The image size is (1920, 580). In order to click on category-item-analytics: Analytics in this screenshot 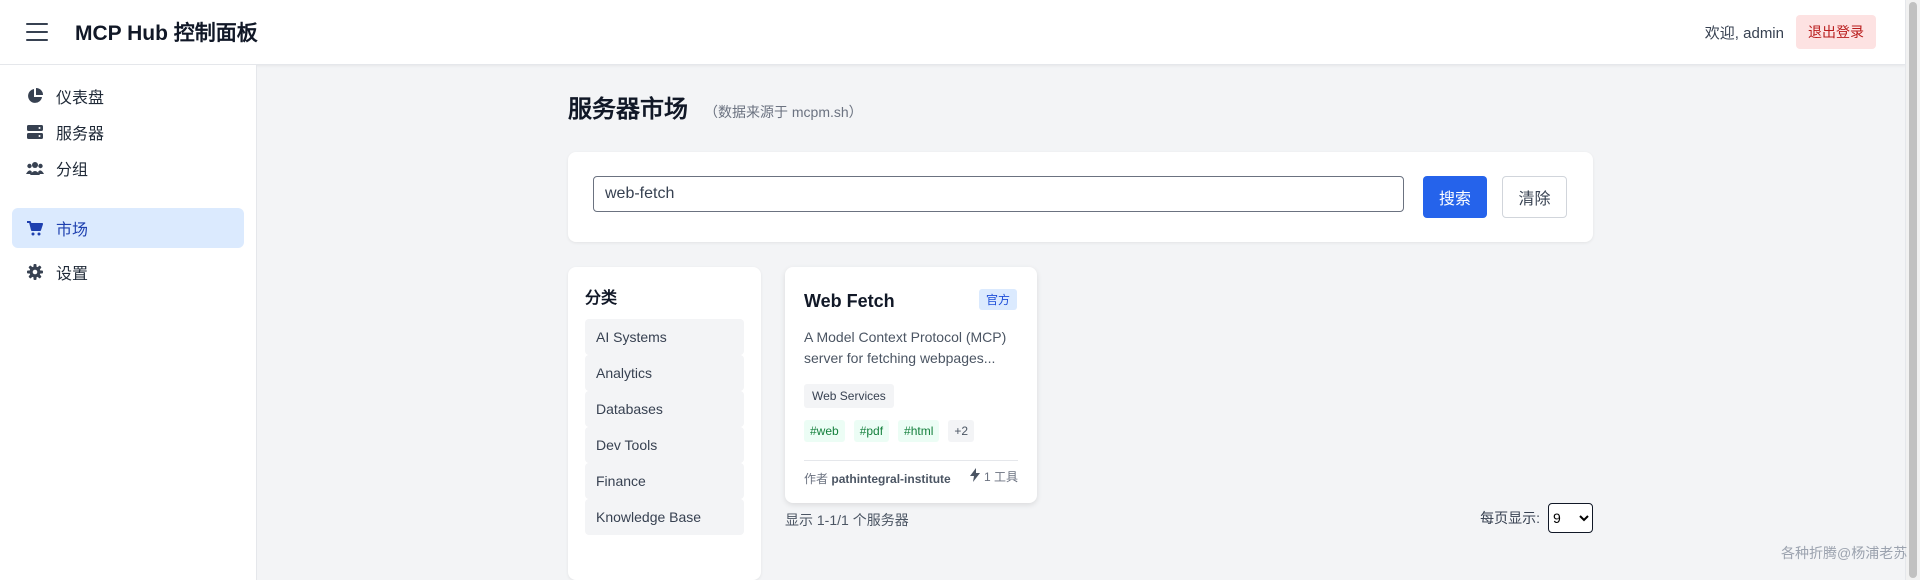, I will do `click(664, 373)`.